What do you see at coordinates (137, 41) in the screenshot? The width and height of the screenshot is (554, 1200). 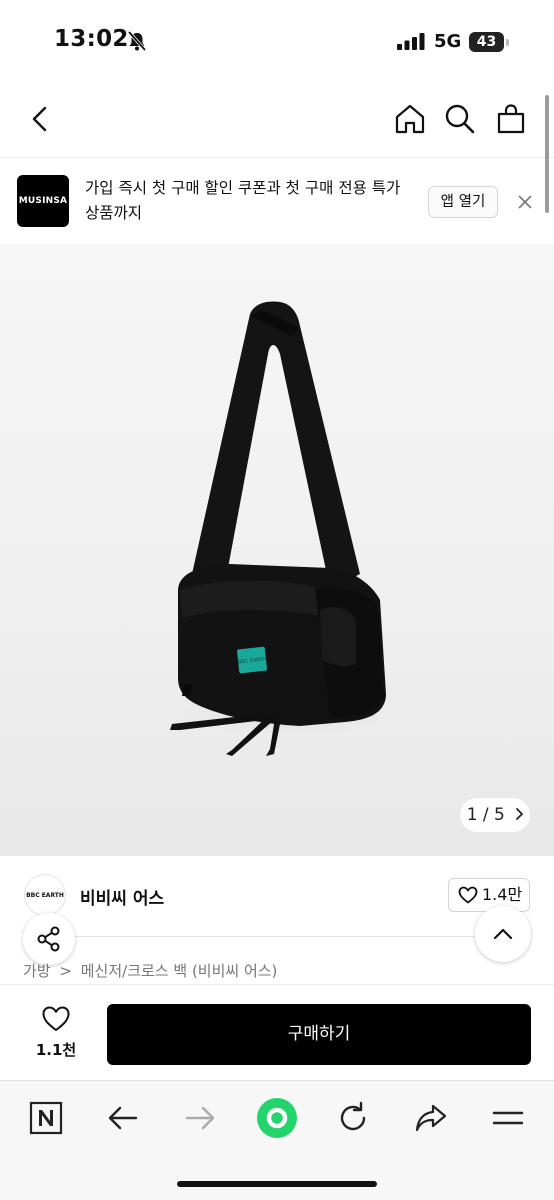 I see `bell-off-icon` at bounding box center [137, 41].